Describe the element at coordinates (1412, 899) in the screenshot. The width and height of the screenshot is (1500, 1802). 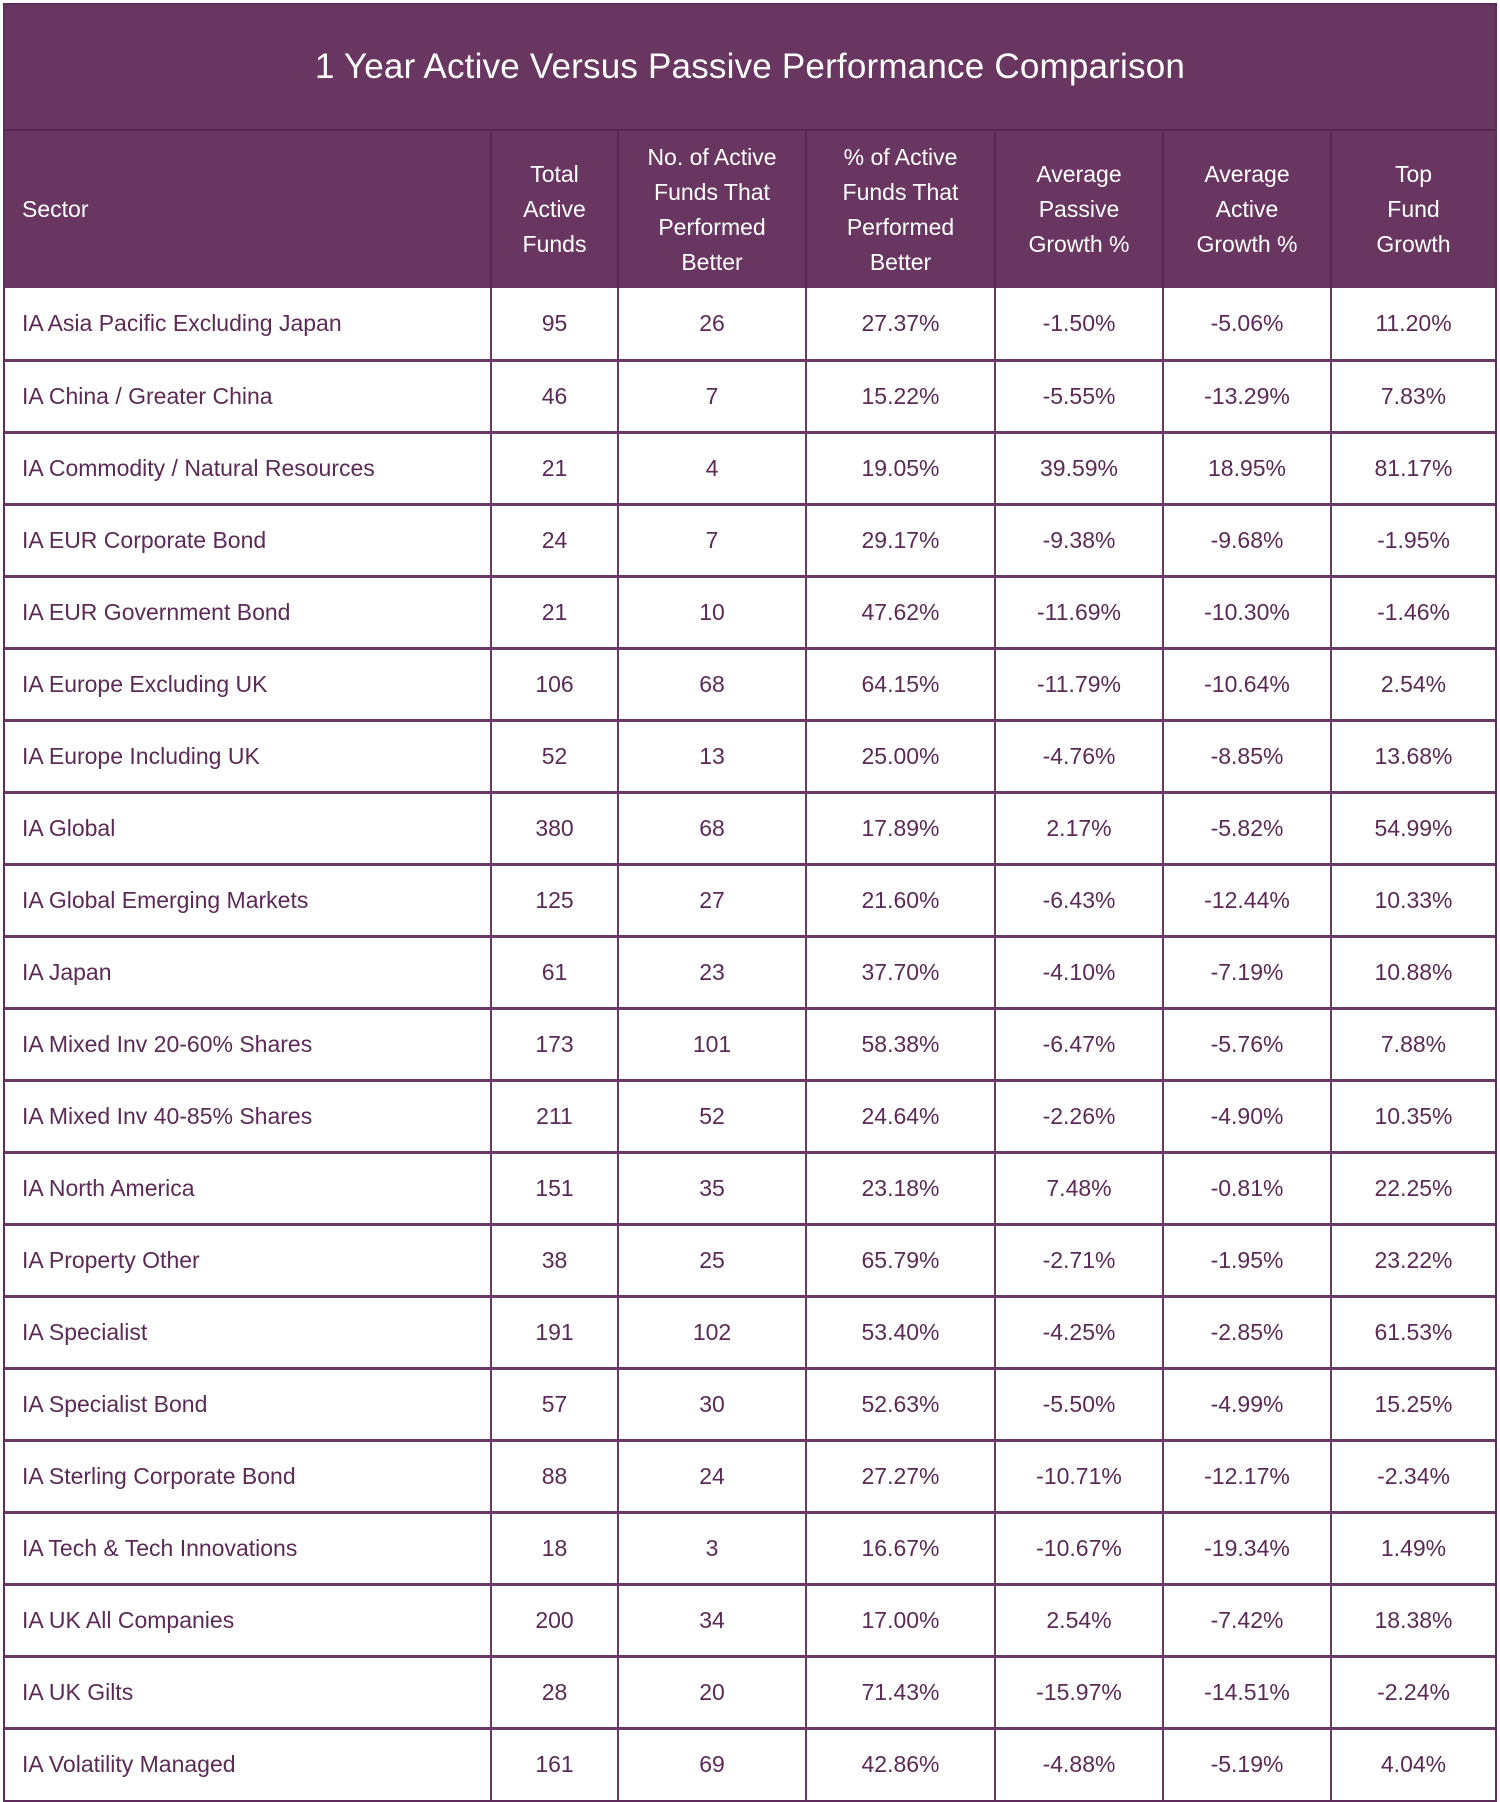
I see `top-fund-growth-cell: 10.33%` at that location.